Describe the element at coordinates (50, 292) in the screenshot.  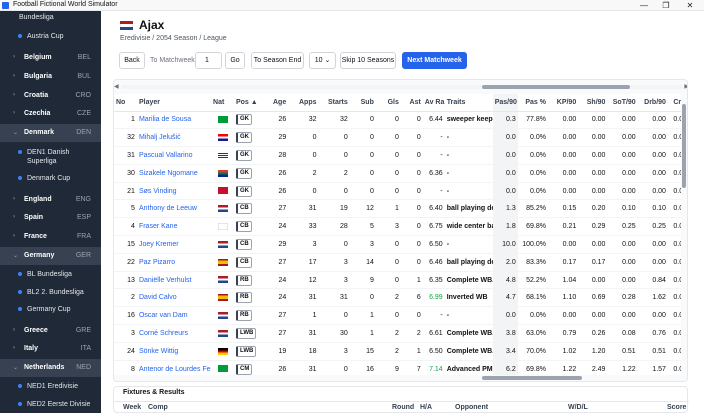
I see `sidebar-sub-bl2: BL2 2. Bundesliga` at that location.